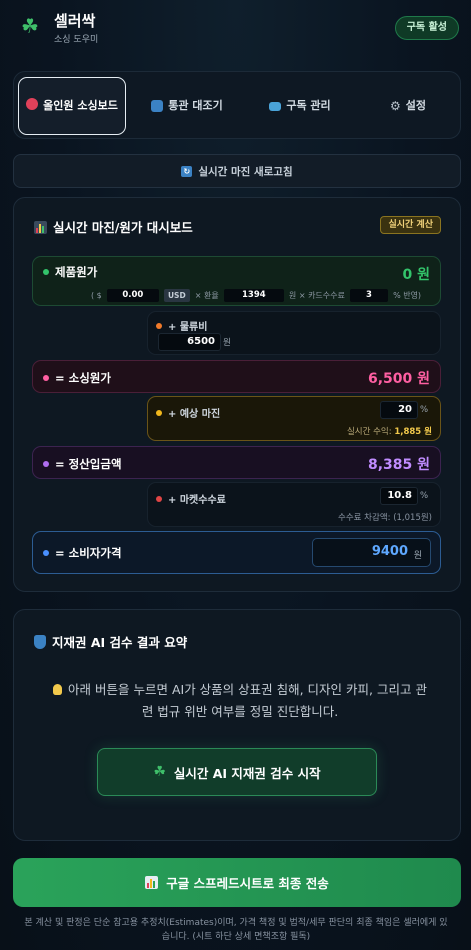 The image size is (471, 950). I want to click on tab-sourcing-board: 올인원 소싱보드, so click(72, 106).